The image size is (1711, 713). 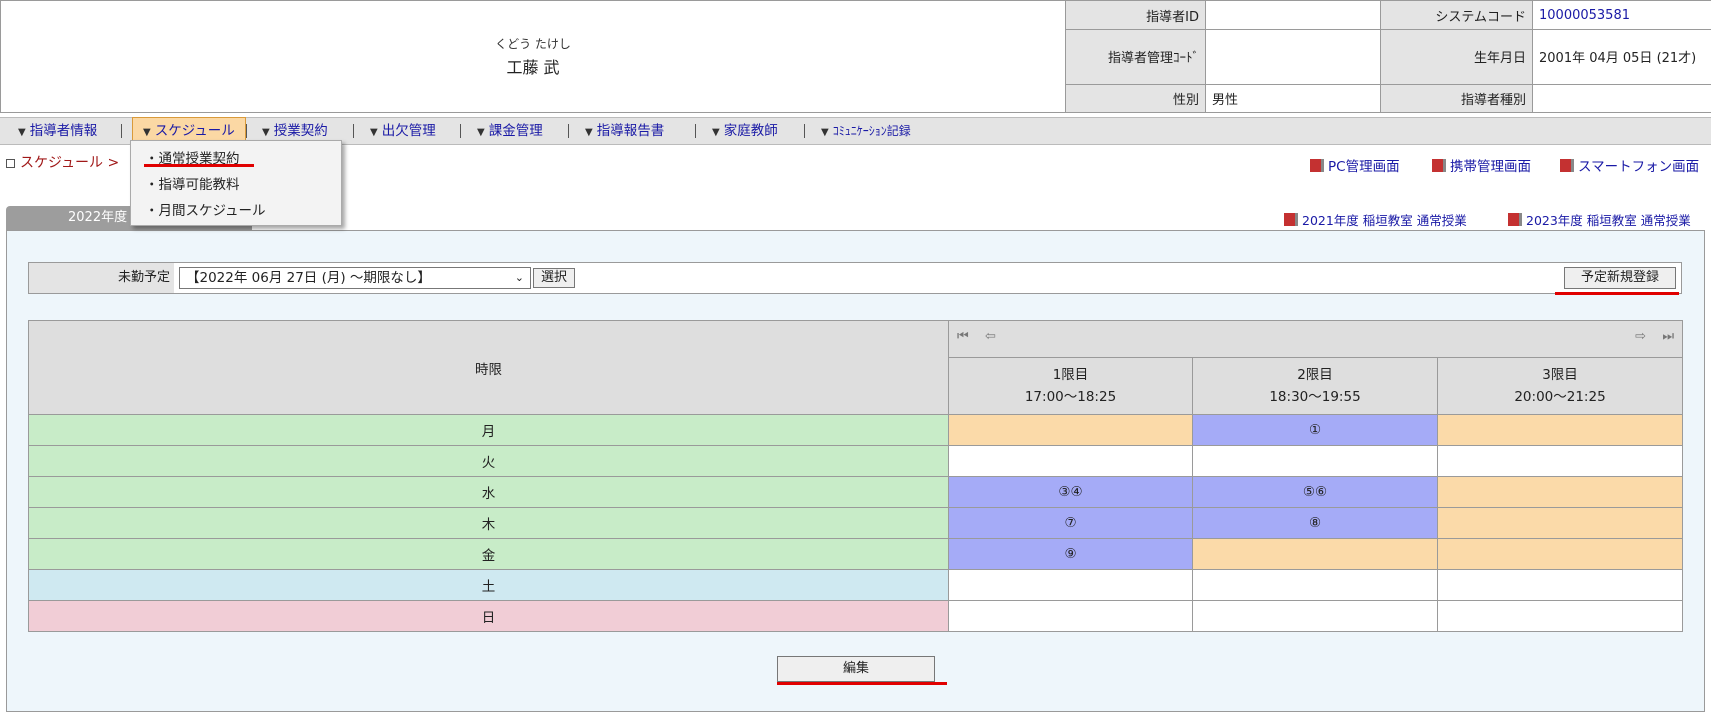 I want to click on day-row: 木⑦⑧, so click(x=856, y=523).